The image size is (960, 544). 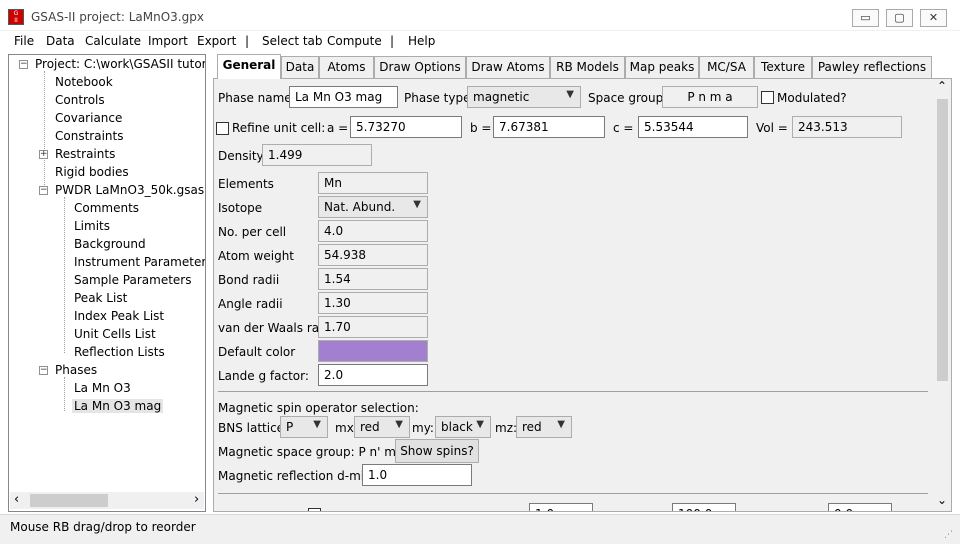 I want to click on space-group-label: Space group:, so click(x=628, y=98).